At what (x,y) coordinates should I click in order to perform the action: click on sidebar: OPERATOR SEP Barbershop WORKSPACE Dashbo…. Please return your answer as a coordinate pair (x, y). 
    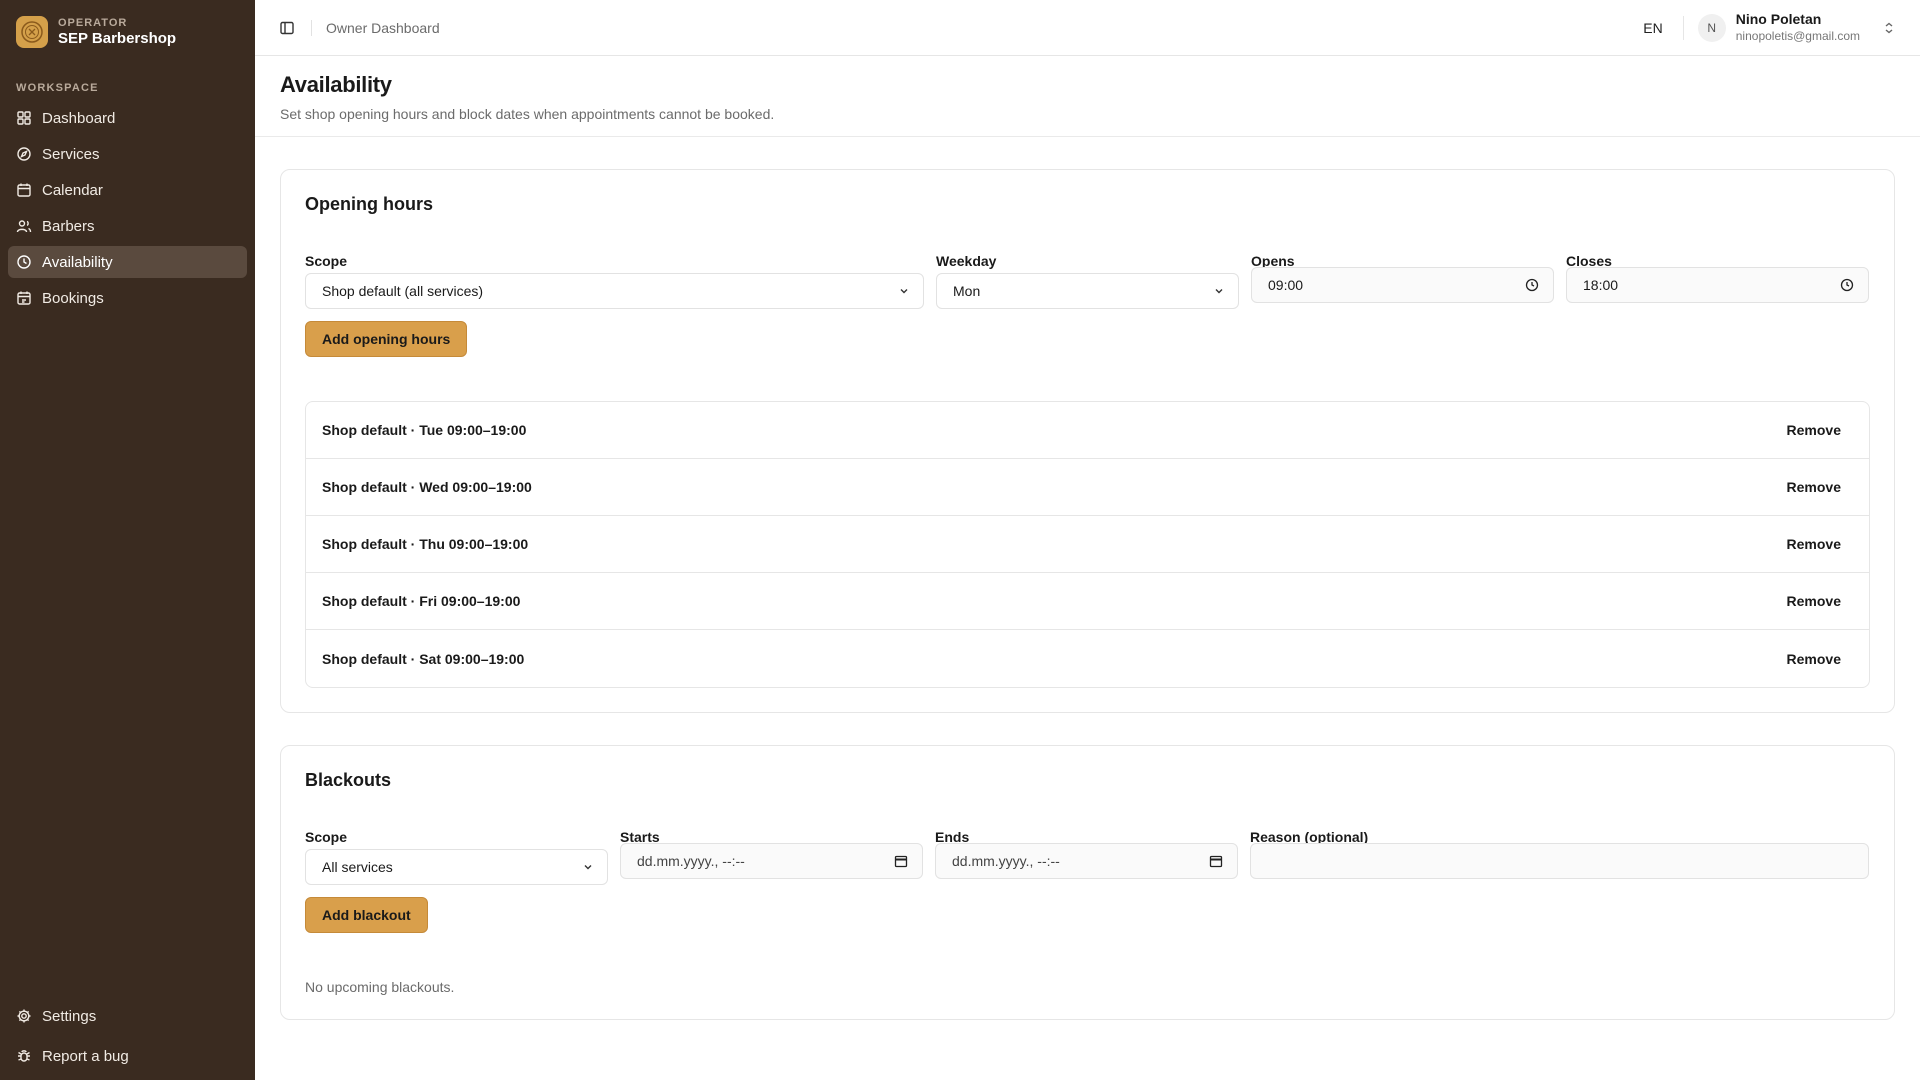
    Looking at the image, I should click on (127, 540).